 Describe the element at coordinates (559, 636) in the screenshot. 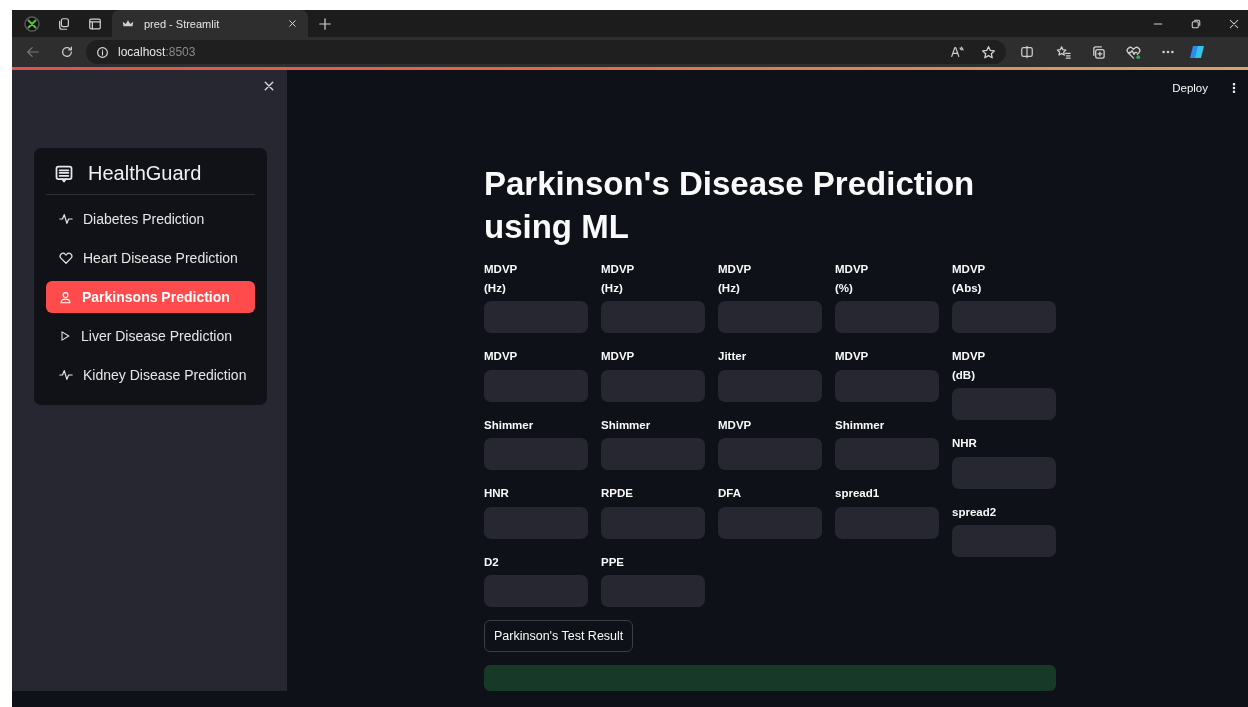

I see `test-result-button: Parkinson's Test Result` at that location.